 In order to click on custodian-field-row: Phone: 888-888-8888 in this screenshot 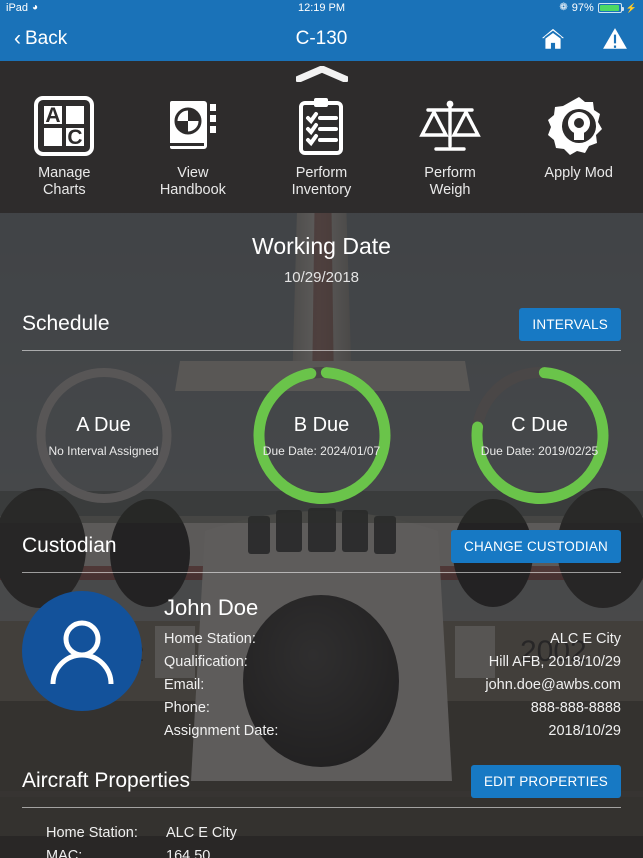, I will do `click(392, 708)`.